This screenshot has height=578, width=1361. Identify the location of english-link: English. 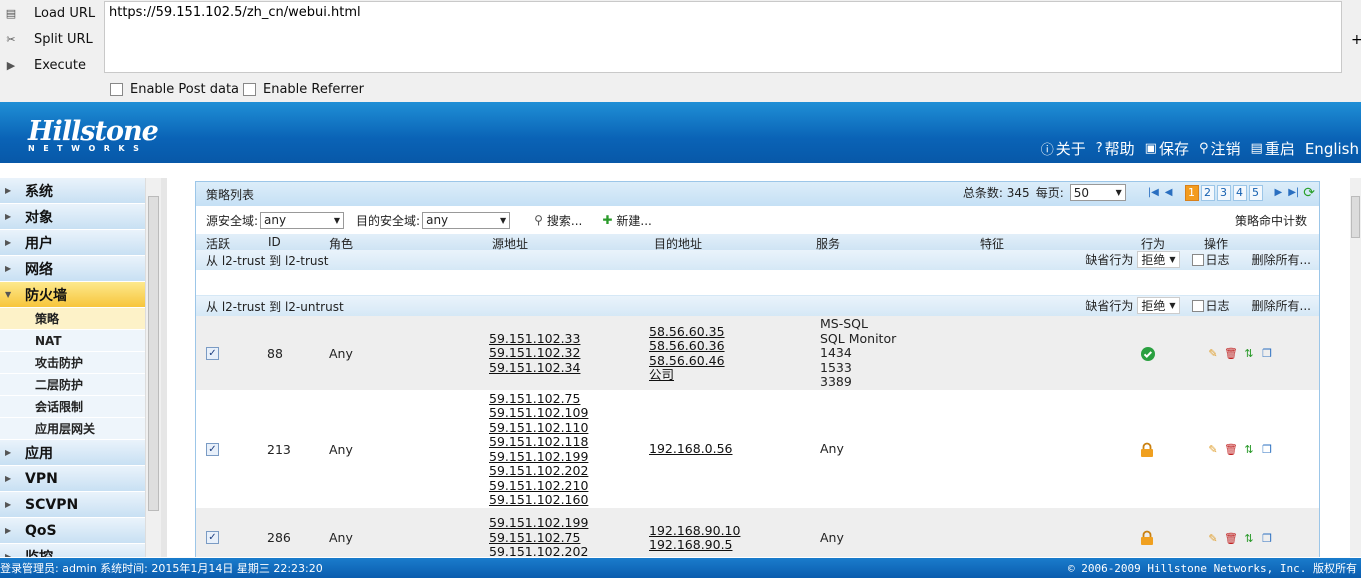
(1332, 148).